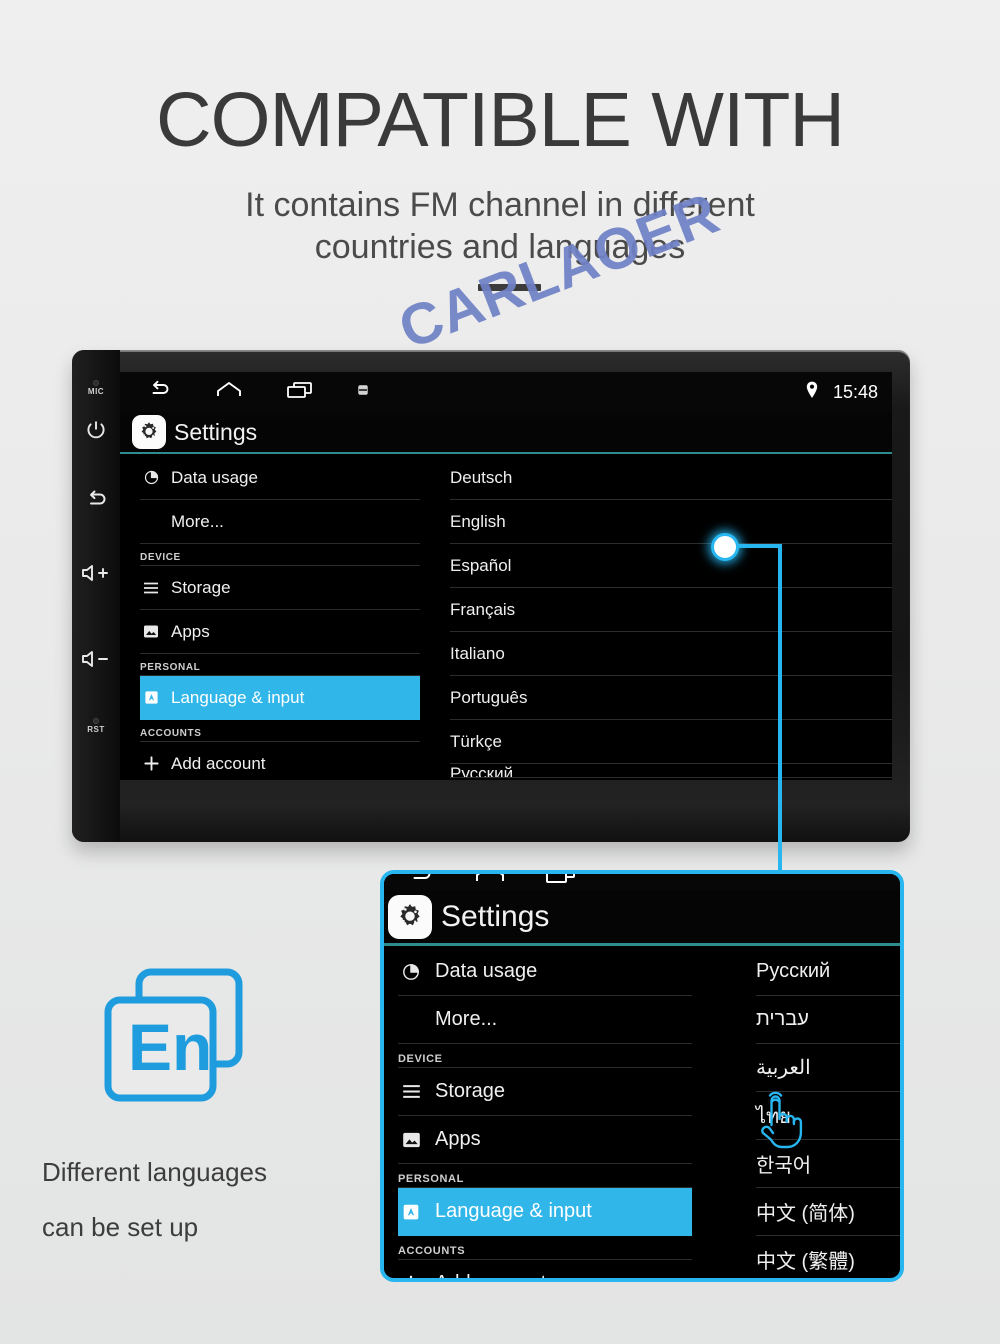 The width and height of the screenshot is (1000, 1344). What do you see at coordinates (509, 287) in the screenshot?
I see `title-divider` at bounding box center [509, 287].